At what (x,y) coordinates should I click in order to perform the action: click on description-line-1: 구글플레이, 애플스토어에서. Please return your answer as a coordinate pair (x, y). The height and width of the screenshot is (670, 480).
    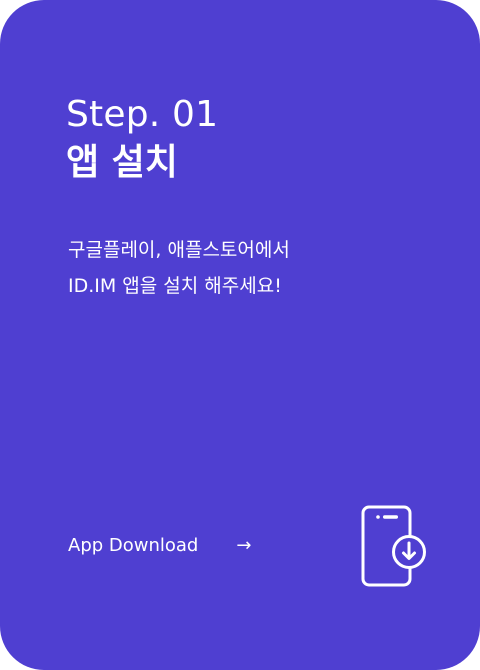
    Looking at the image, I should click on (179, 250).